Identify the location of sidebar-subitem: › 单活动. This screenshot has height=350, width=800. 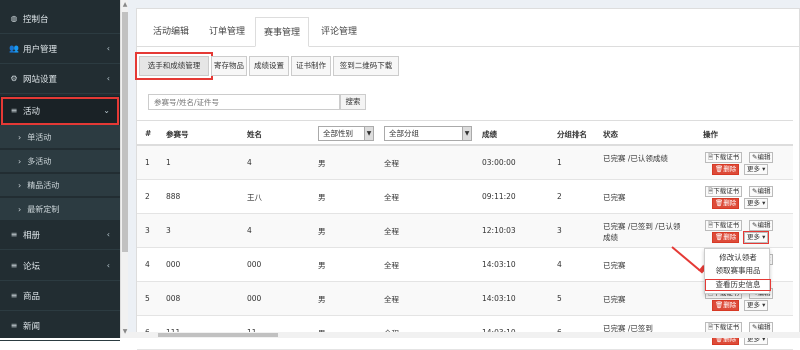
(60, 137).